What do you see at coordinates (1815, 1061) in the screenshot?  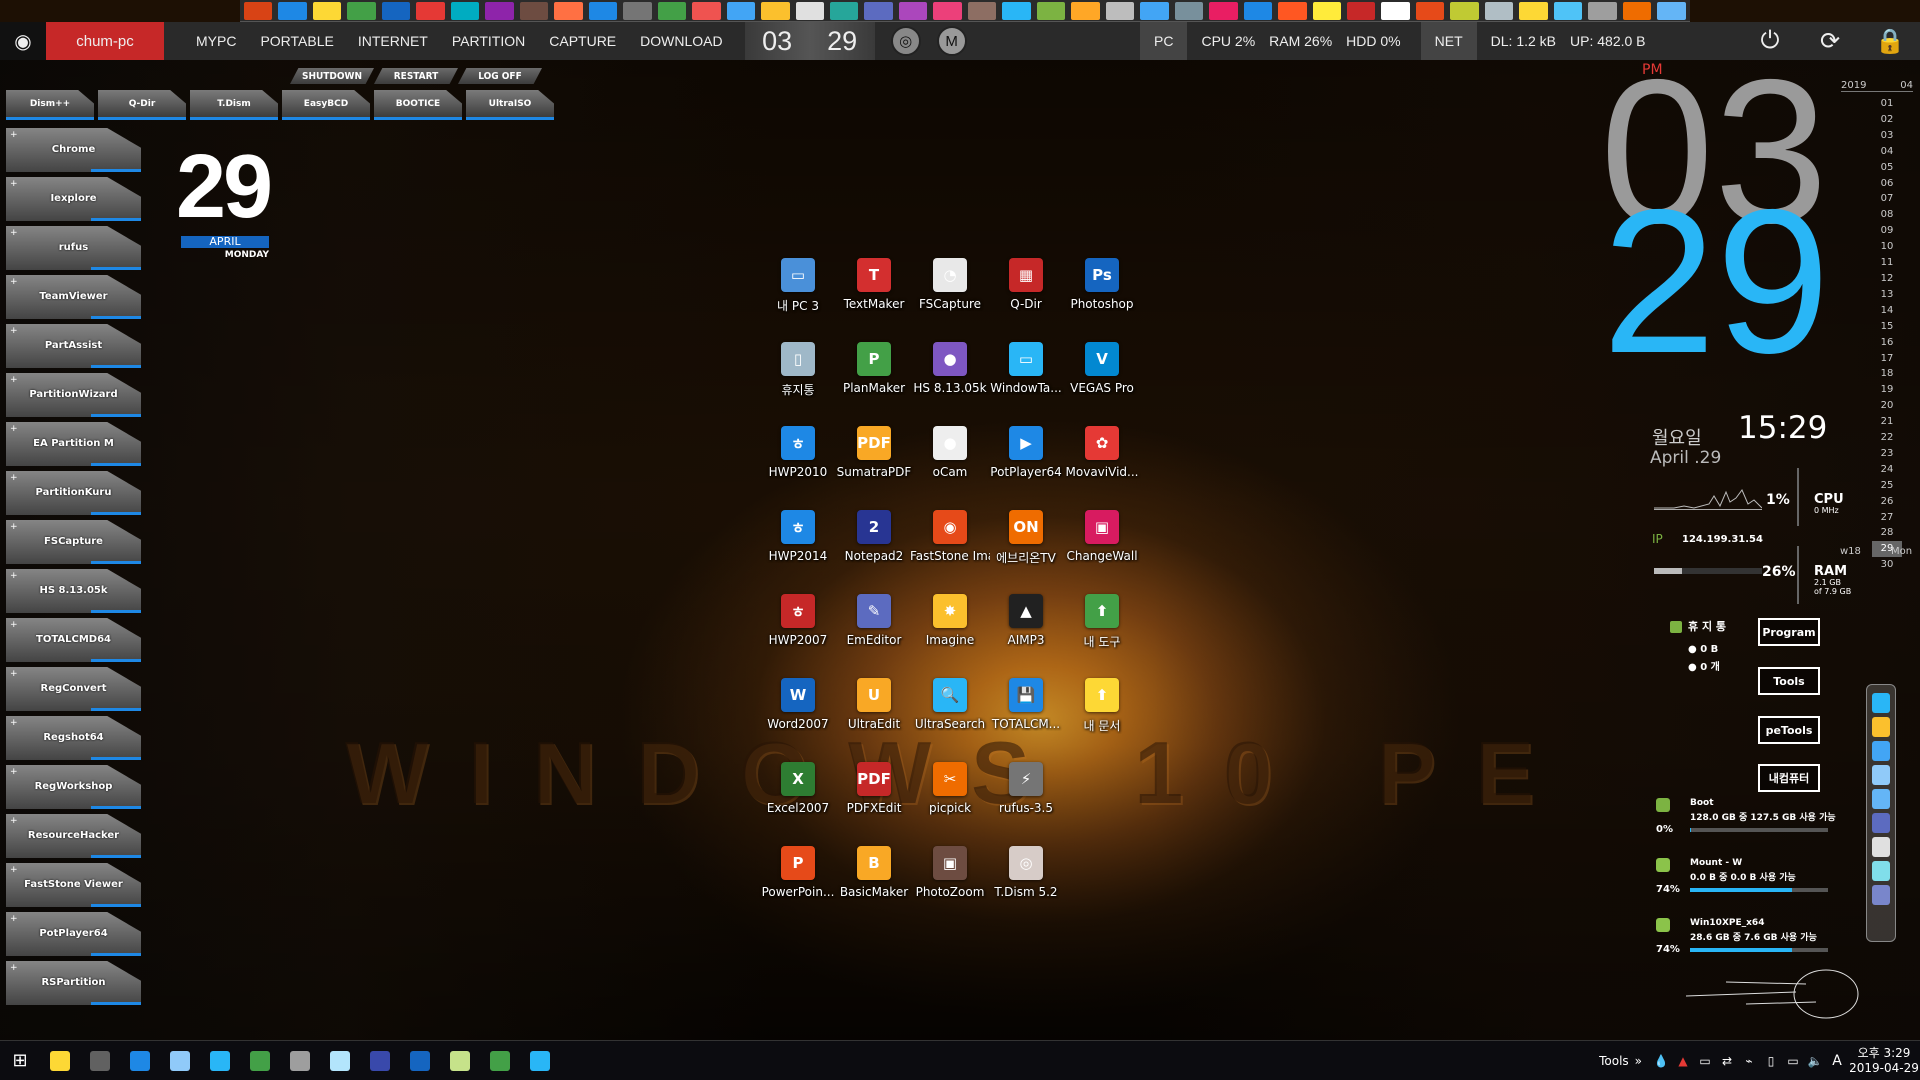 I see `volume-icon: 🔈` at bounding box center [1815, 1061].